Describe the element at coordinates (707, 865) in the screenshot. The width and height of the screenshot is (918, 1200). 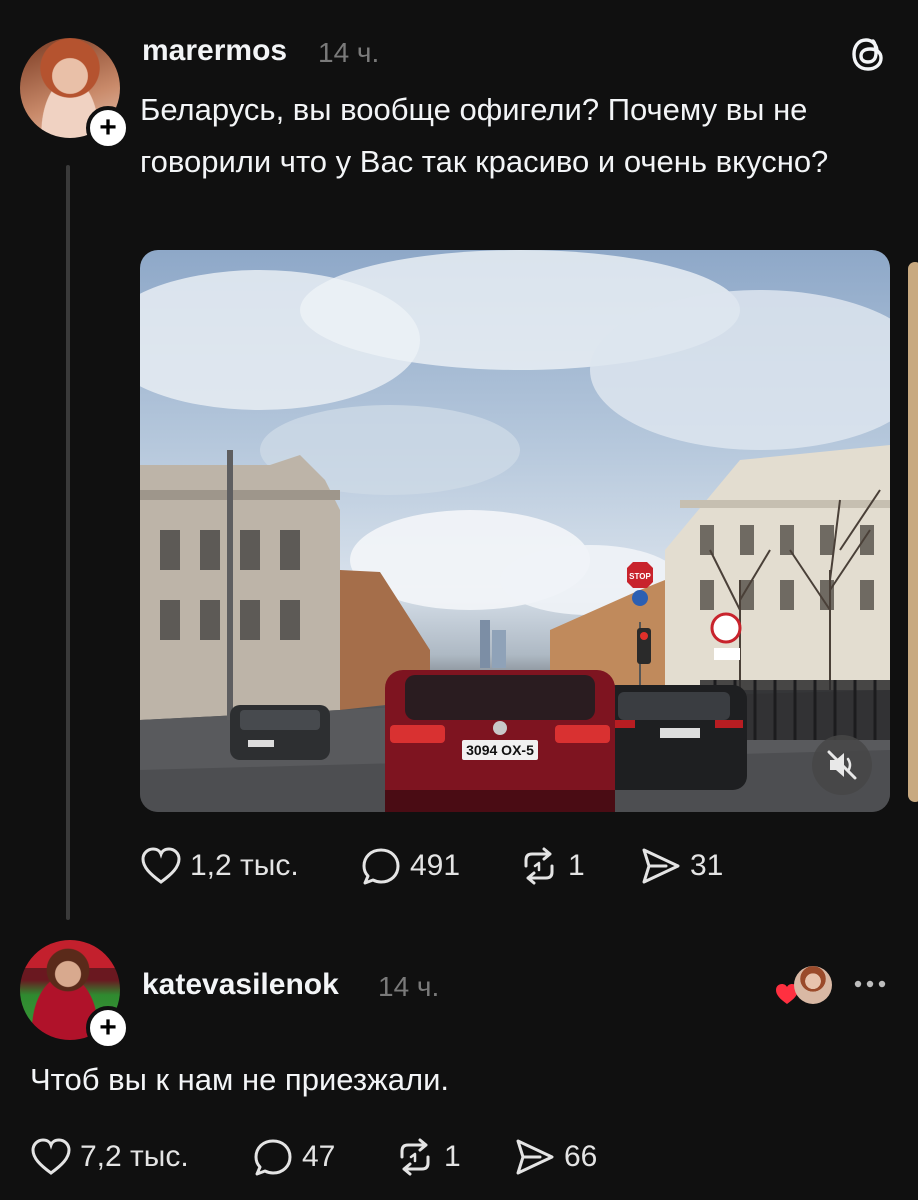
I see `share-count: 31` at that location.